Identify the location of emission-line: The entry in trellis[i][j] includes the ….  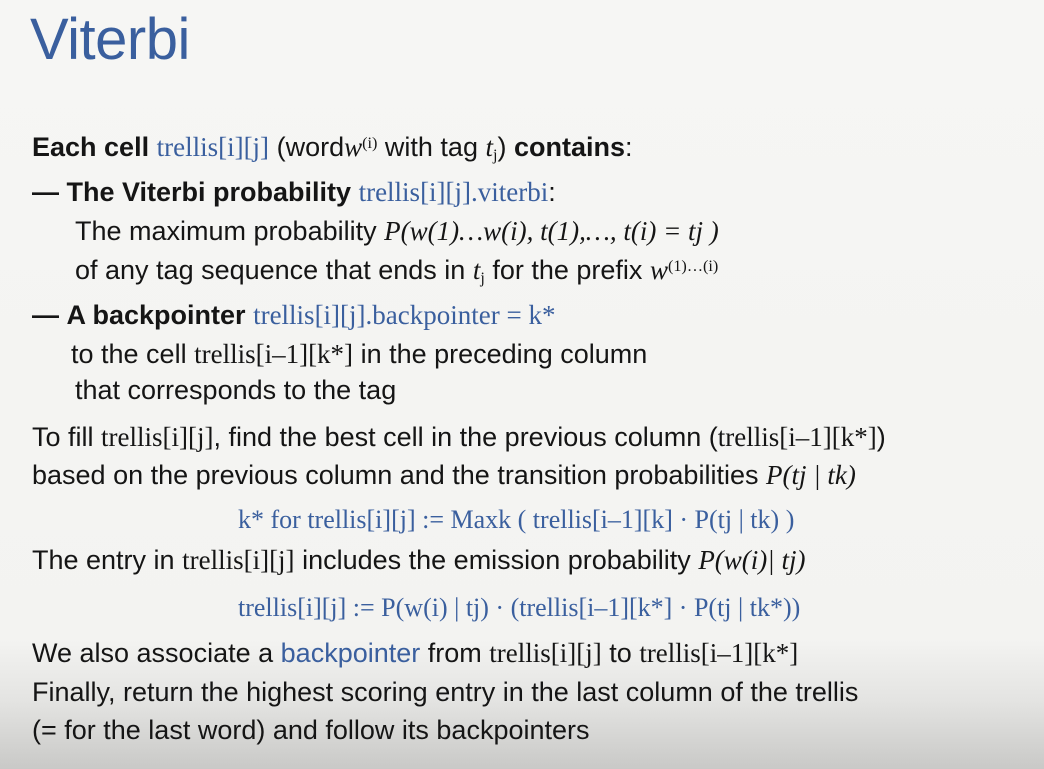
(418, 560).